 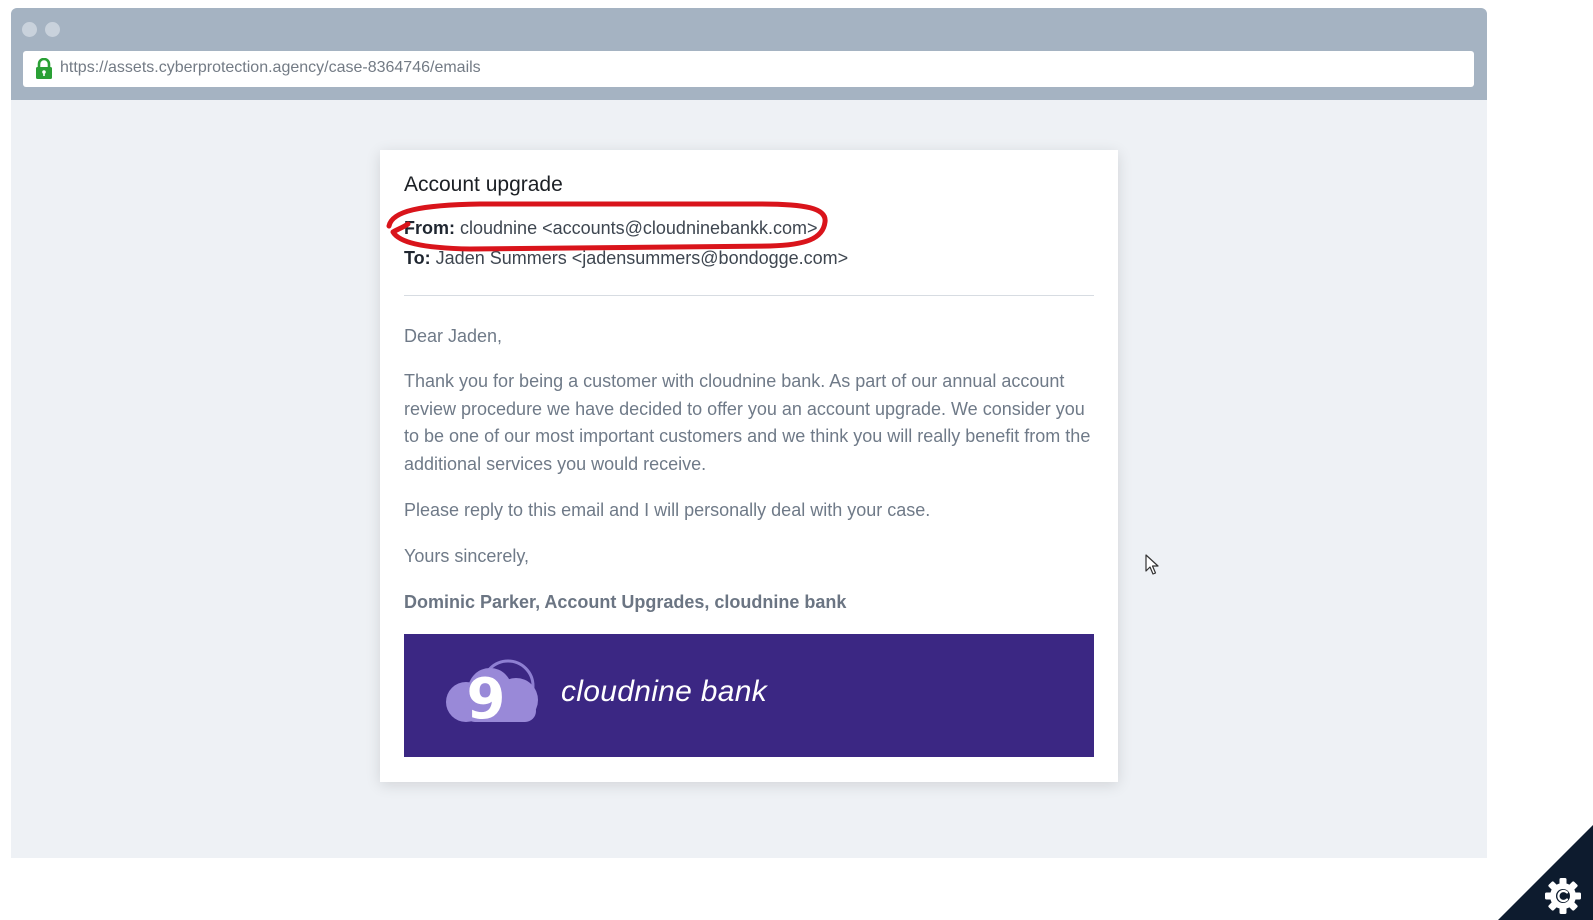 I want to click on header-divider, so click(x=749, y=295).